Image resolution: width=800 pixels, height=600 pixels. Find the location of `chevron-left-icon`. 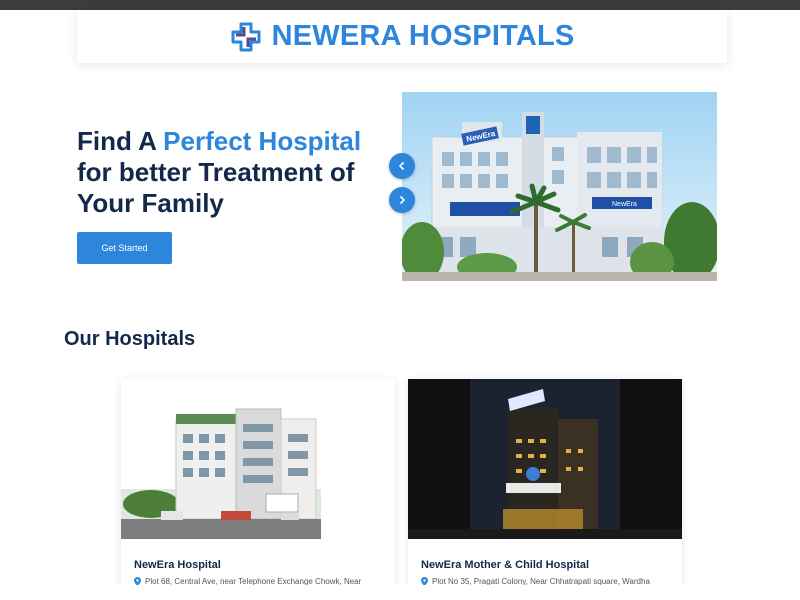

chevron-left-icon is located at coordinates (401, 166).